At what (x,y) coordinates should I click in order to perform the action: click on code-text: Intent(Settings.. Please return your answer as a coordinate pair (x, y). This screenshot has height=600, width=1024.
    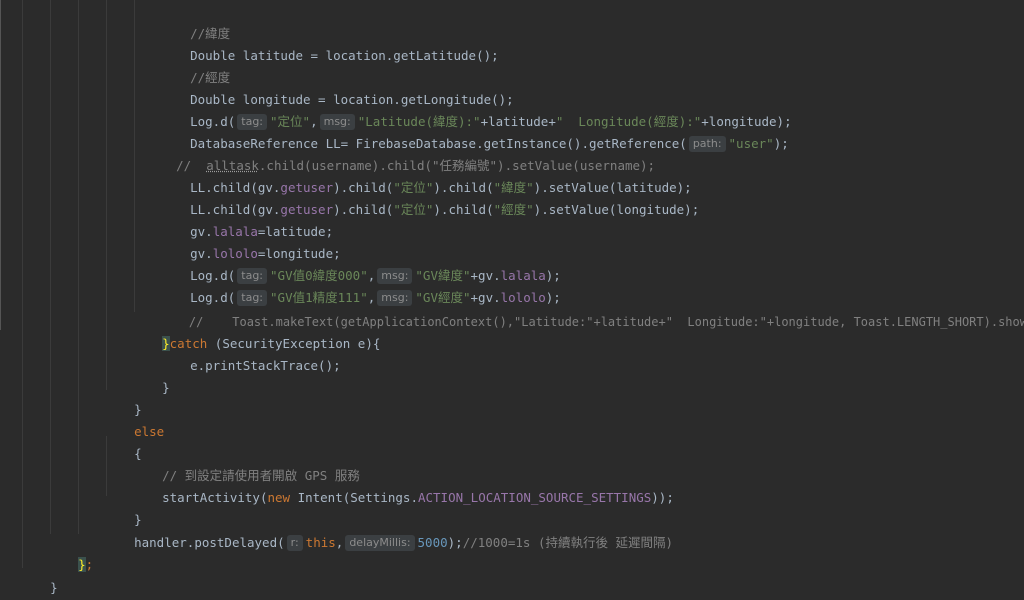
    Looking at the image, I should click on (354, 497).